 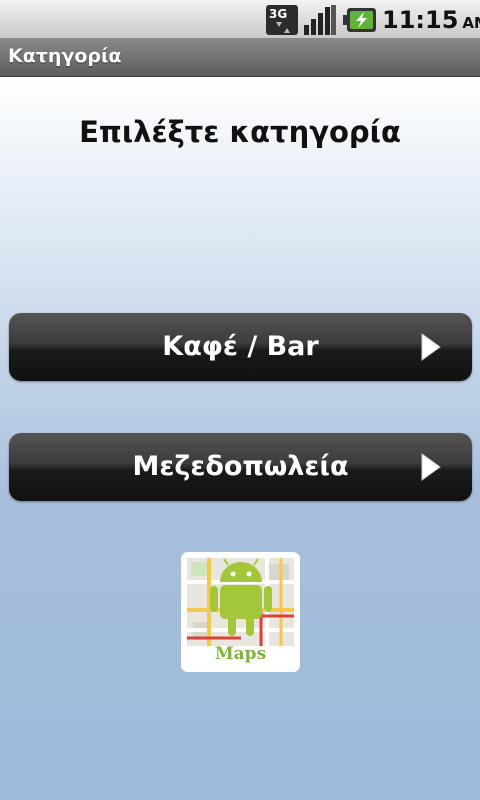 I want to click on cafe-bar-button: Καφέ / Bar, so click(x=240, y=347).